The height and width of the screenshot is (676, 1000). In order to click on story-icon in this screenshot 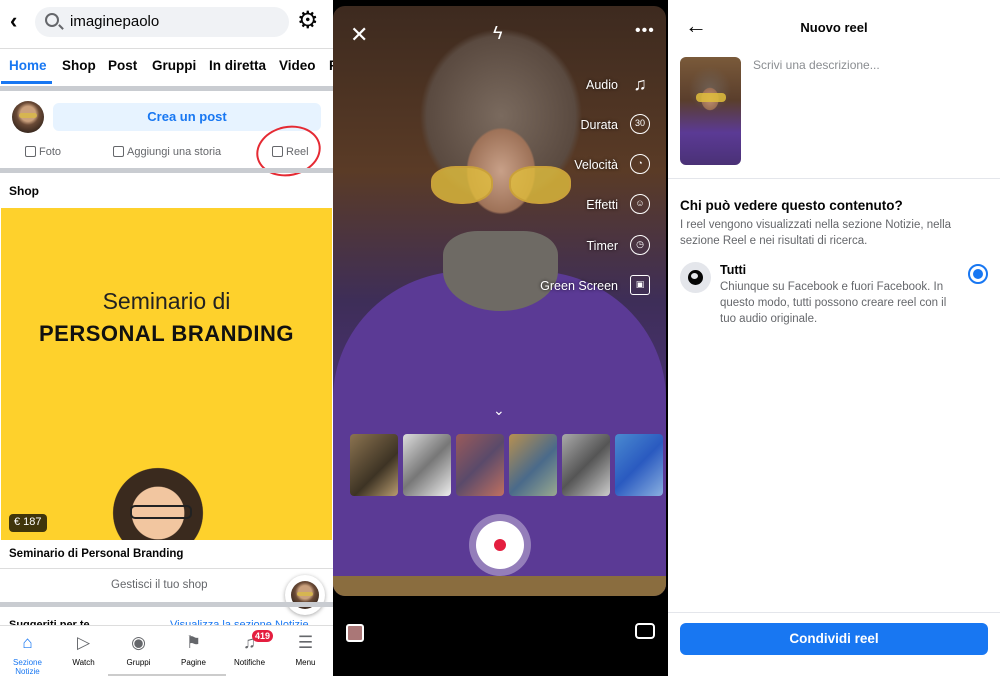, I will do `click(118, 151)`.